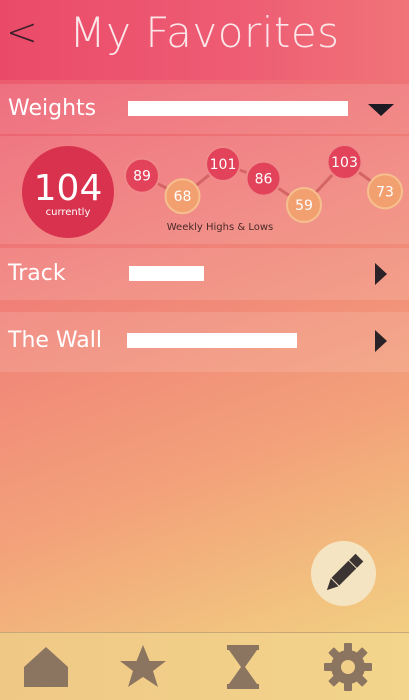 The width and height of the screenshot is (409, 700). I want to click on pencil-icon, so click(345, 572).